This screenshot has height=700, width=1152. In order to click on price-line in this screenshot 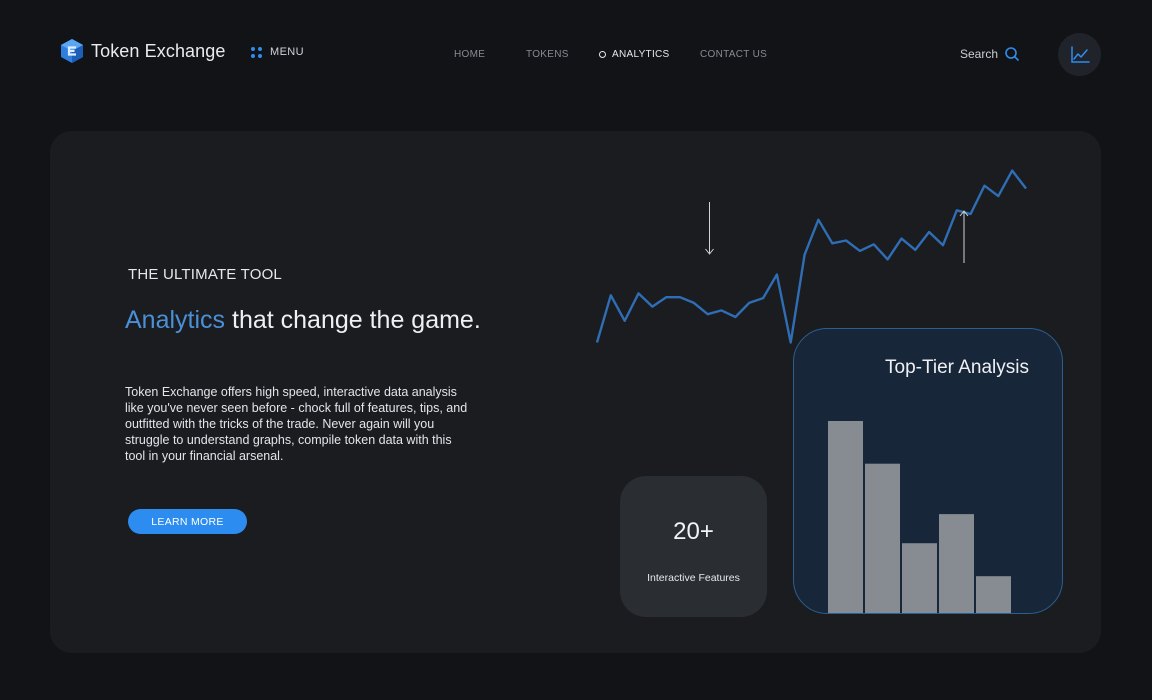, I will do `click(811, 256)`.